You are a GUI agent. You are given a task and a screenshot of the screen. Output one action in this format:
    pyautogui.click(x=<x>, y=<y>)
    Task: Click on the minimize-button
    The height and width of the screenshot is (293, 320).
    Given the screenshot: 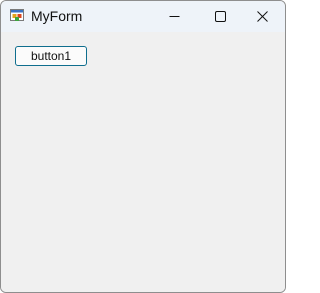 What is the action you would take?
    pyautogui.click(x=174, y=16)
    